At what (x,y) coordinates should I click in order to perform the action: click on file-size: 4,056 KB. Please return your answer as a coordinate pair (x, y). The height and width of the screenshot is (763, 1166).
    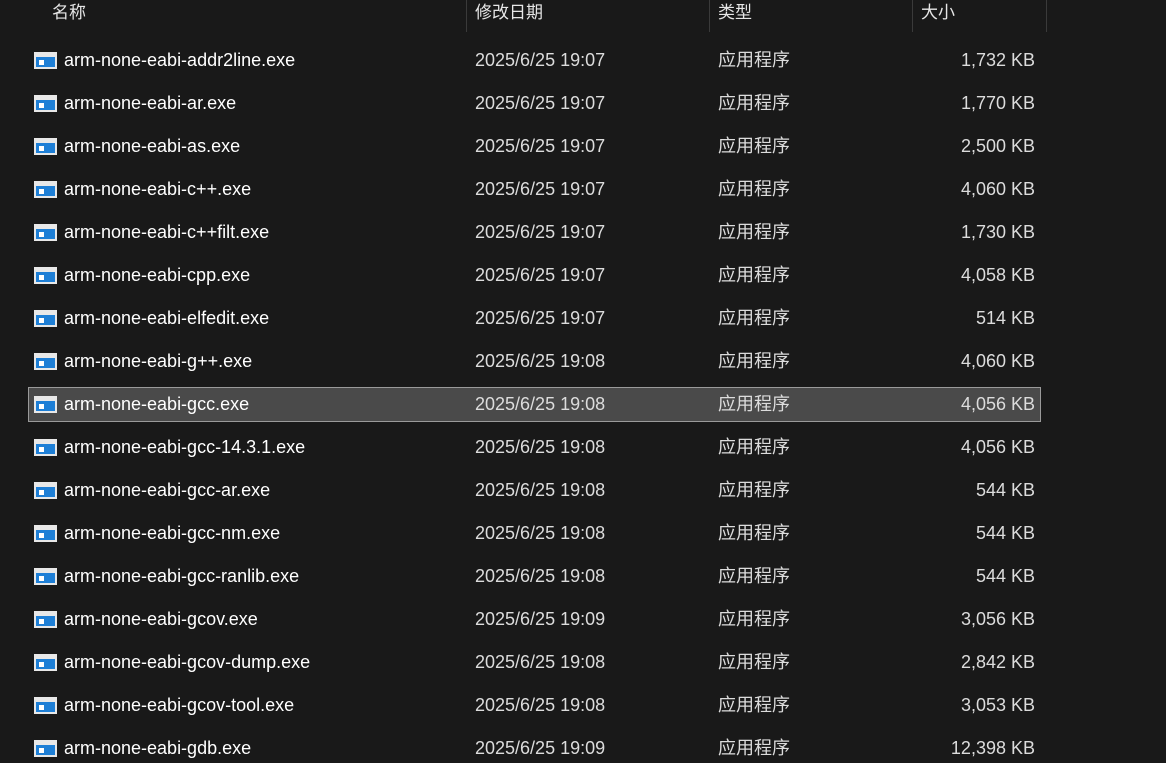
    Looking at the image, I should click on (997, 404).